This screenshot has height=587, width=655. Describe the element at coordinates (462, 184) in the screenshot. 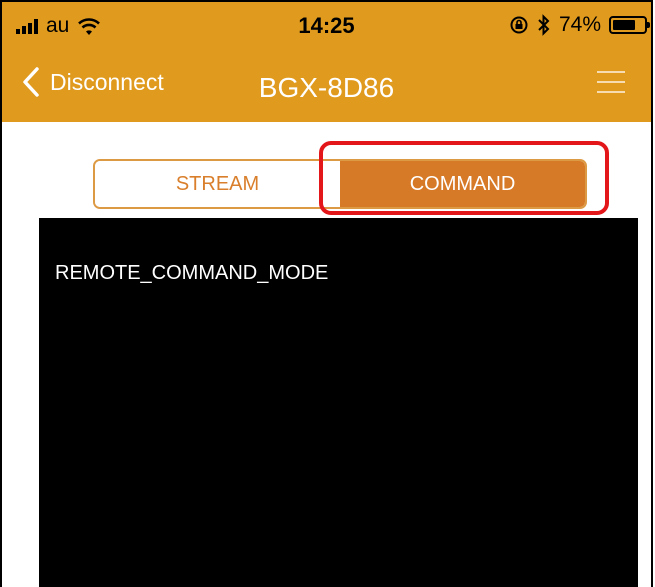

I see `tab-command: COMMAND` at that location.